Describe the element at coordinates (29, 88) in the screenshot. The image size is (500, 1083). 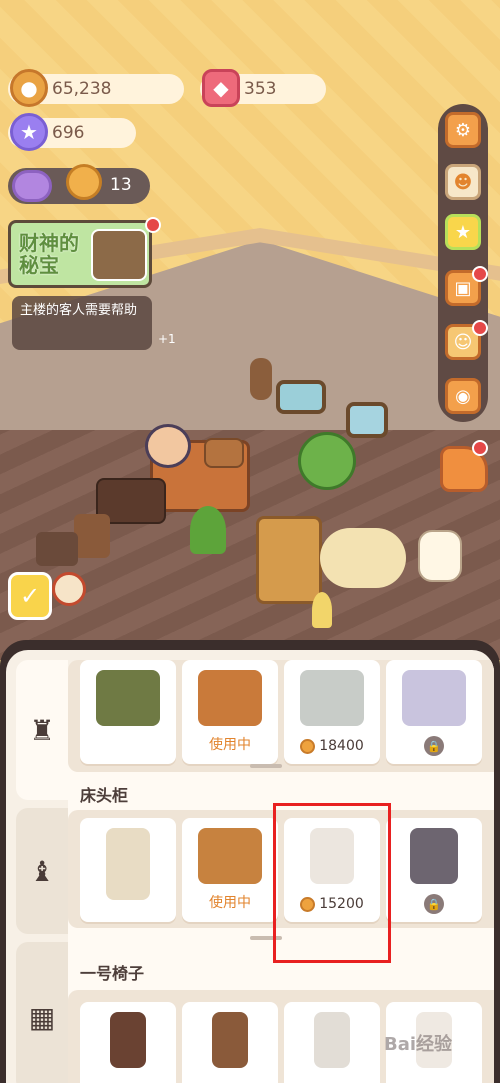
I see `coin-icon: ●` at that location.